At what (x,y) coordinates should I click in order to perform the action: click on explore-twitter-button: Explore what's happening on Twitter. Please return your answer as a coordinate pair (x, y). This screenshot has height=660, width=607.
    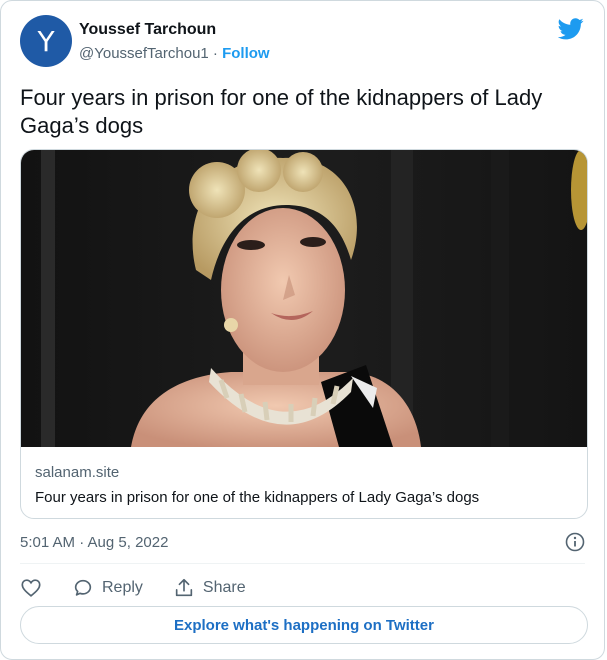
    Looking at the image, I should click on (304, 625).